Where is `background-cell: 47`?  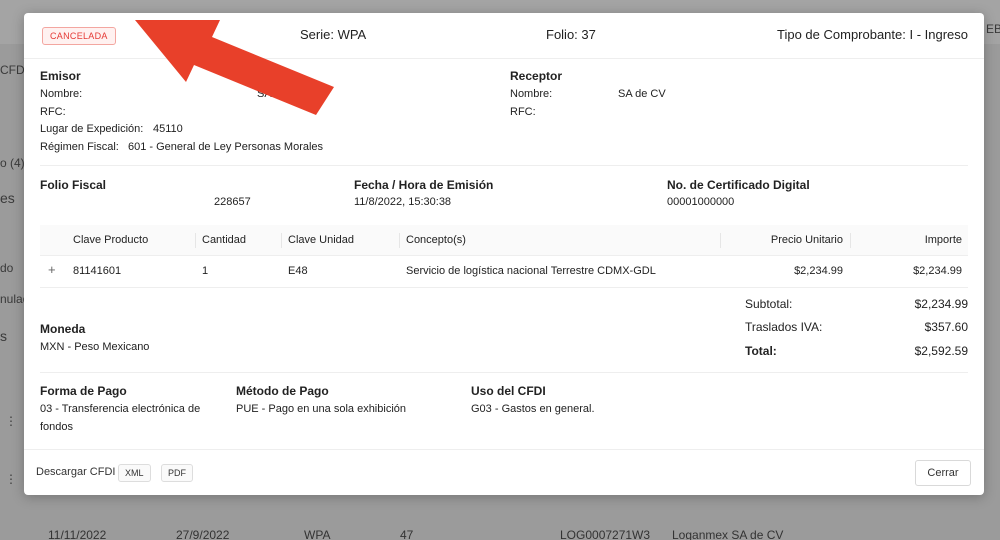
background-cell: 47 is located at coordinates (407, 534).